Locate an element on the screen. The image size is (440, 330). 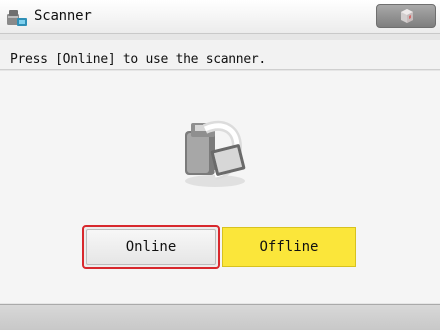
device-status-button is located at coordinates (406, 16).